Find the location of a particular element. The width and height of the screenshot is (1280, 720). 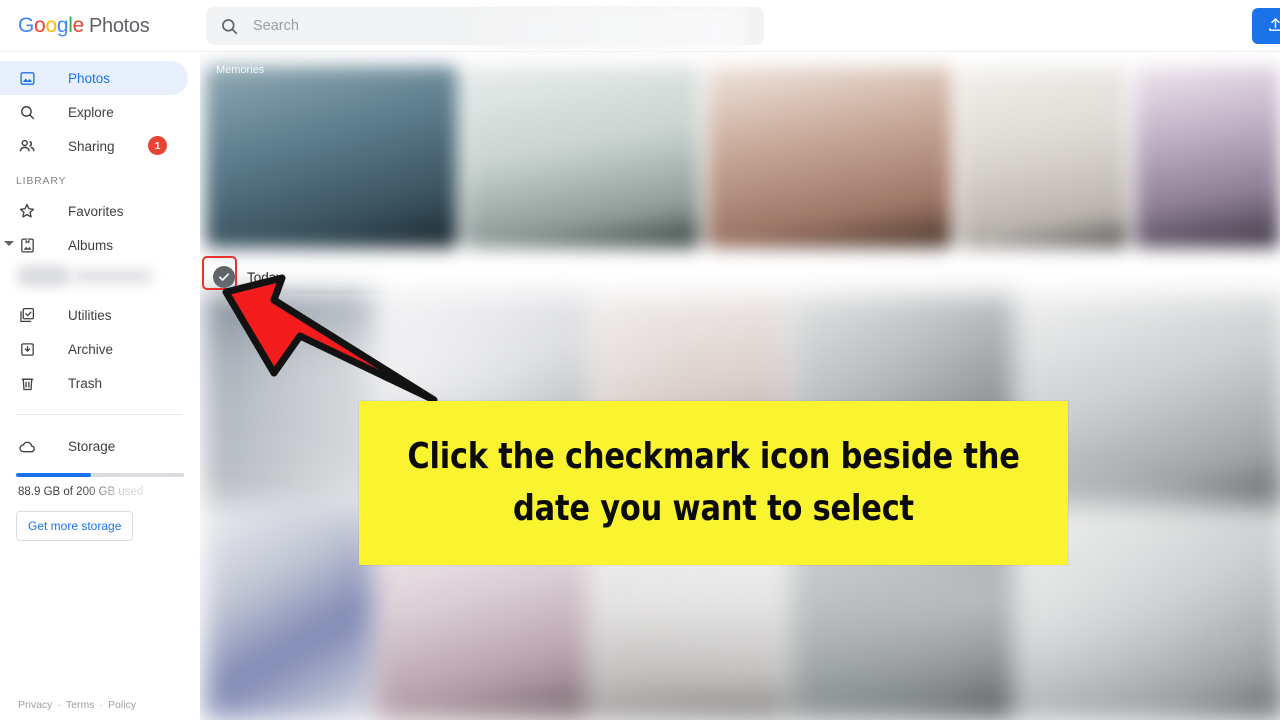

chevron-down-icon is located at coordinates (9, 243).